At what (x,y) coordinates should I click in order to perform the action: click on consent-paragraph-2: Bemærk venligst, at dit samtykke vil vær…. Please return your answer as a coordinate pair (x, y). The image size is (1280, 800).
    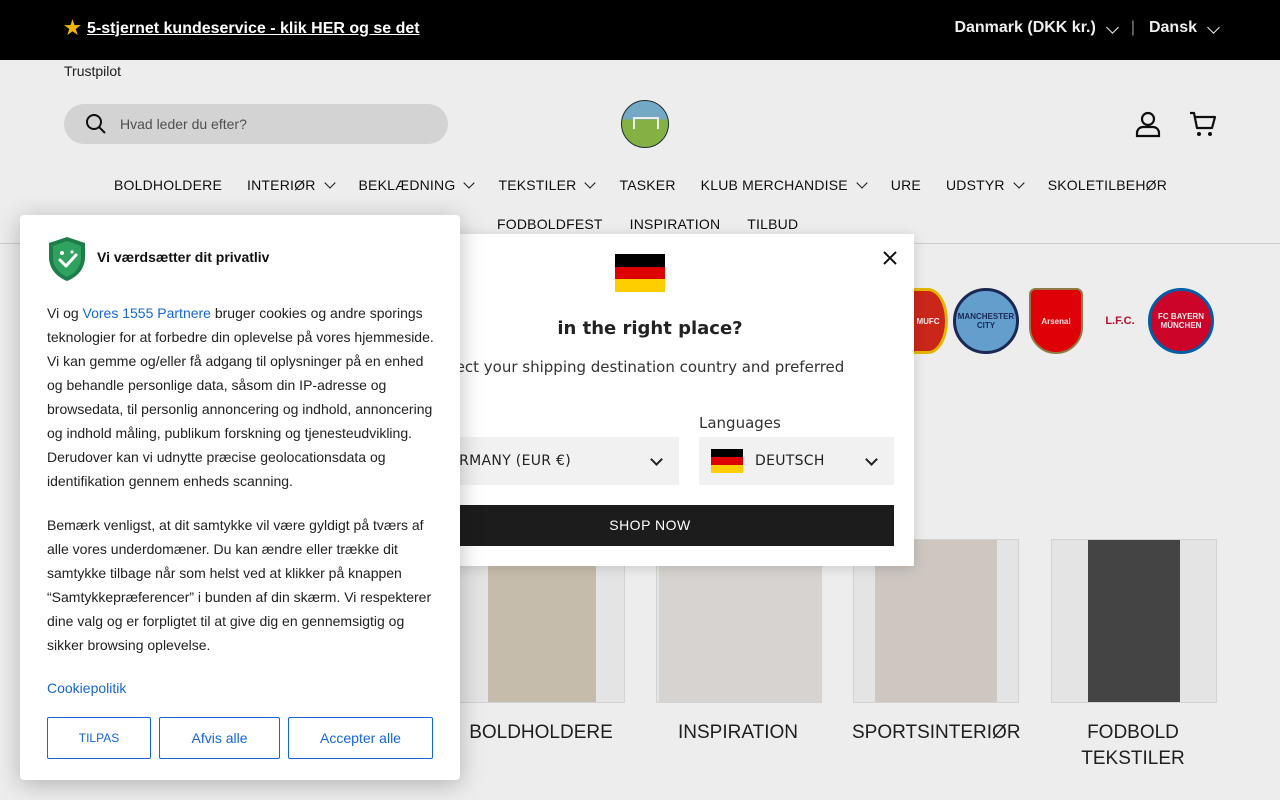
    Looking at the image, I should click on (239, 585).